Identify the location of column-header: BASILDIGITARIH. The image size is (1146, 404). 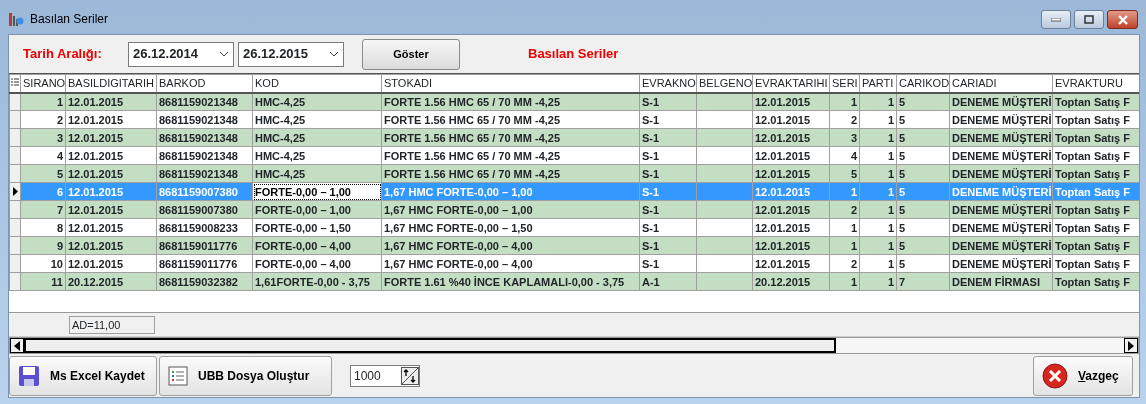
(111, 83).